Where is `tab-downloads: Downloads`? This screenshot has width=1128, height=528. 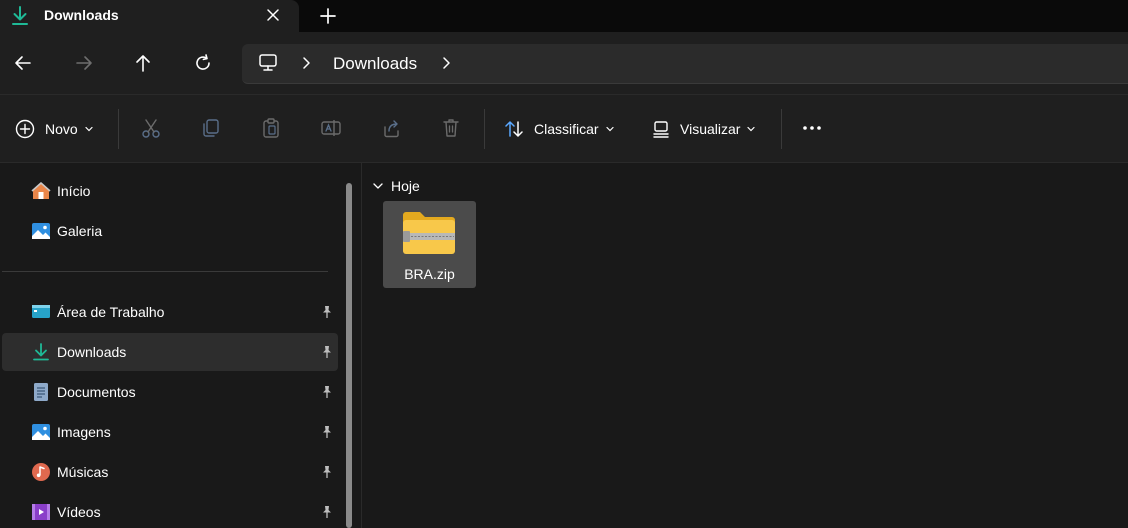
tab-downloads: Downloads is located at coordinates (149, 16).